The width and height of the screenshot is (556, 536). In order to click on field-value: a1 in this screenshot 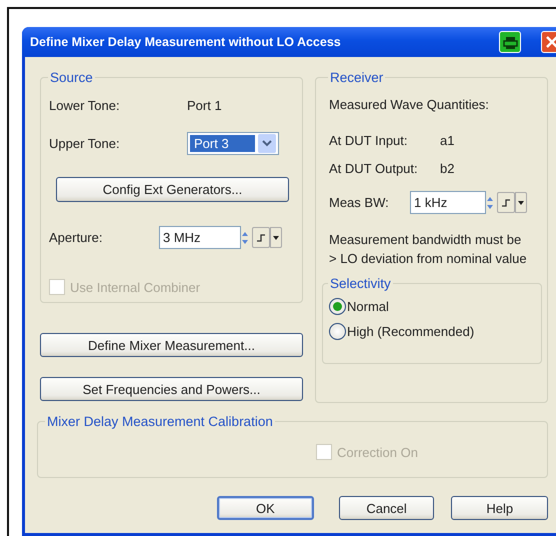, I will do `click(447, 140)`.